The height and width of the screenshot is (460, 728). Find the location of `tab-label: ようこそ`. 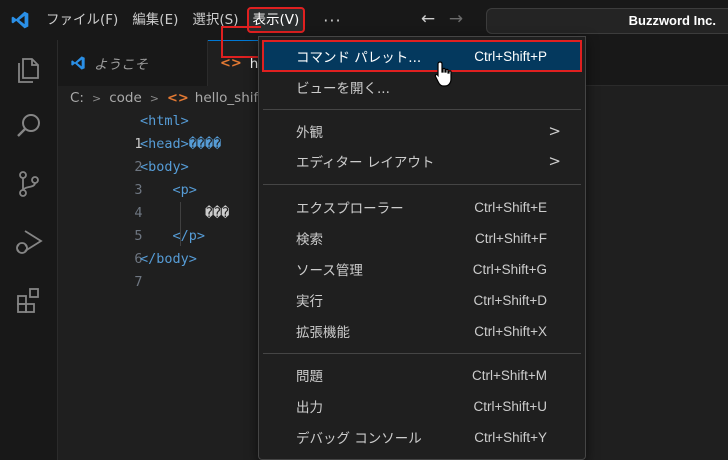

tab-label: ようこそ is located at coordinates (121, 65).